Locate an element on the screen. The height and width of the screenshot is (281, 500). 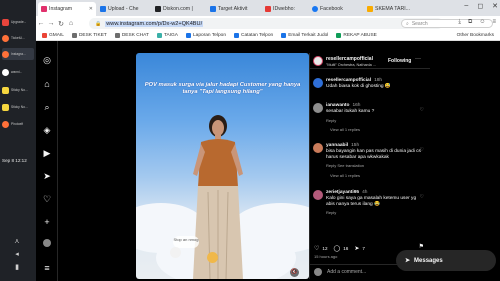
username-text: yannaabil is located at coordinates (337, 145).